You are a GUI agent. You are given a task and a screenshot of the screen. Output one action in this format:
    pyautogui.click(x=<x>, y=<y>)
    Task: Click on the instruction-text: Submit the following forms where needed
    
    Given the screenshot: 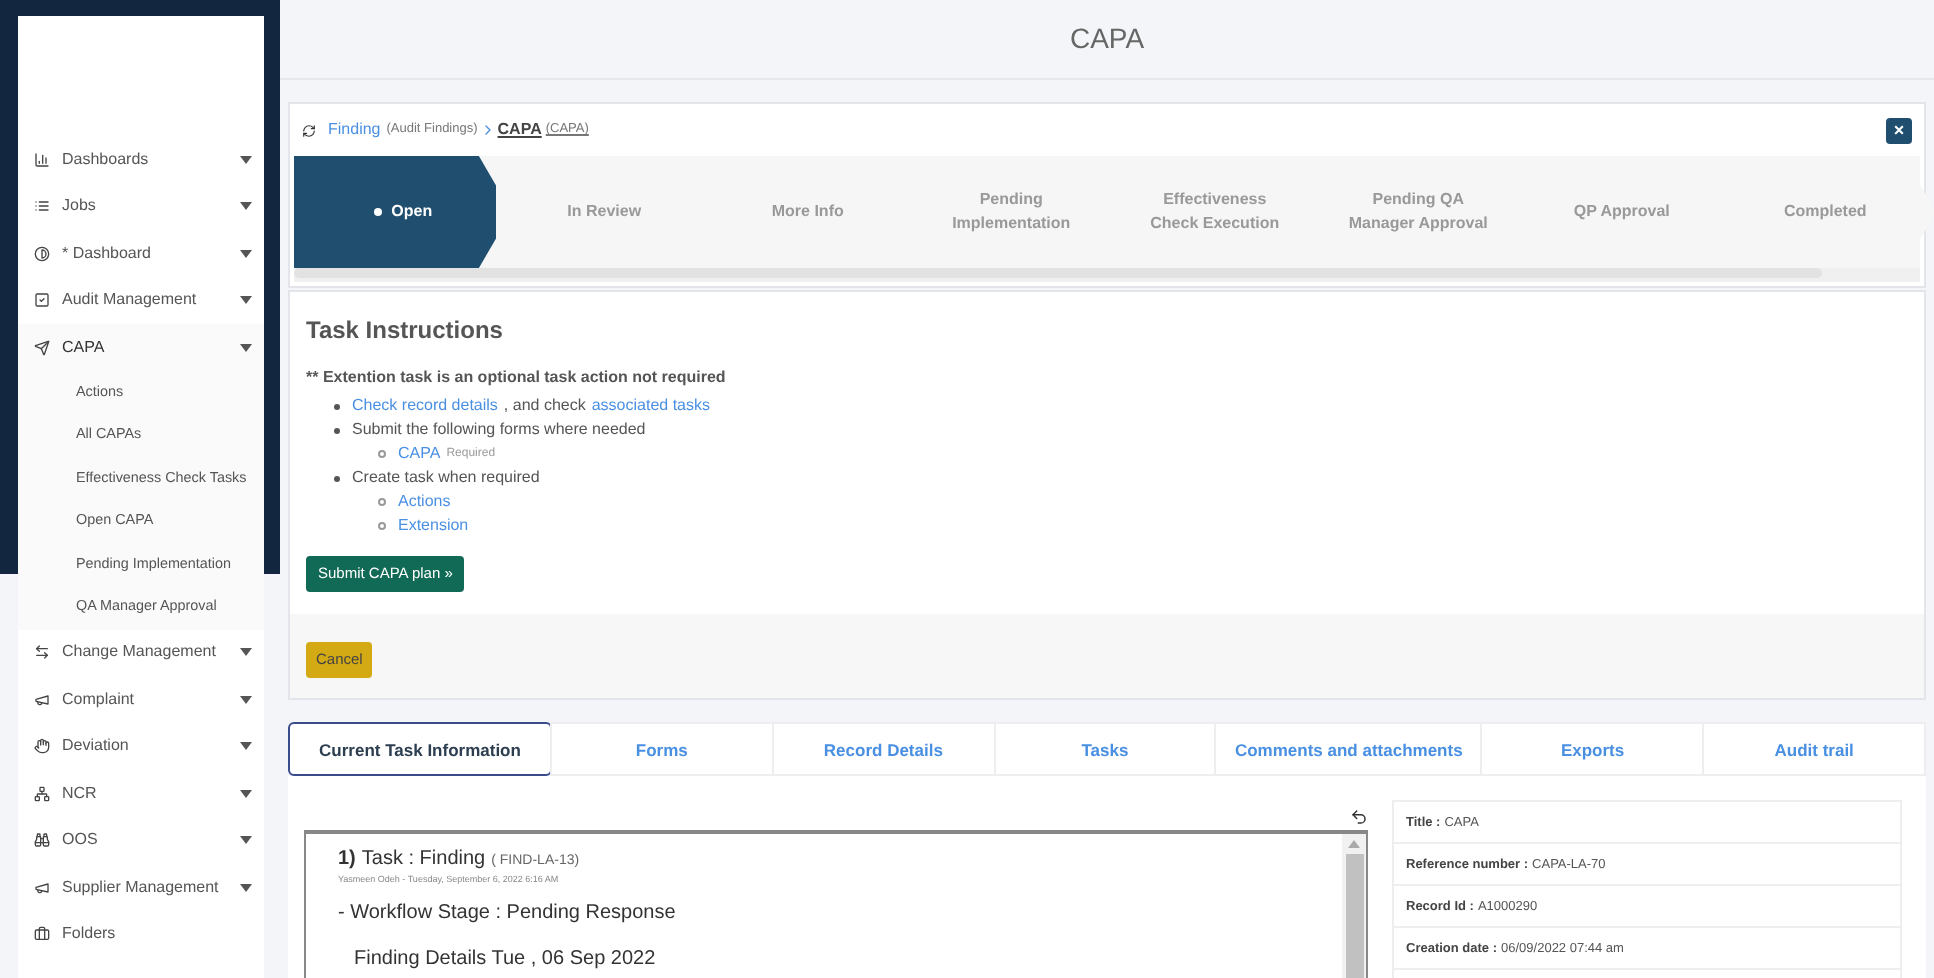 What is the action you would take?
    pyautogui.click(x=499, y=430)
    